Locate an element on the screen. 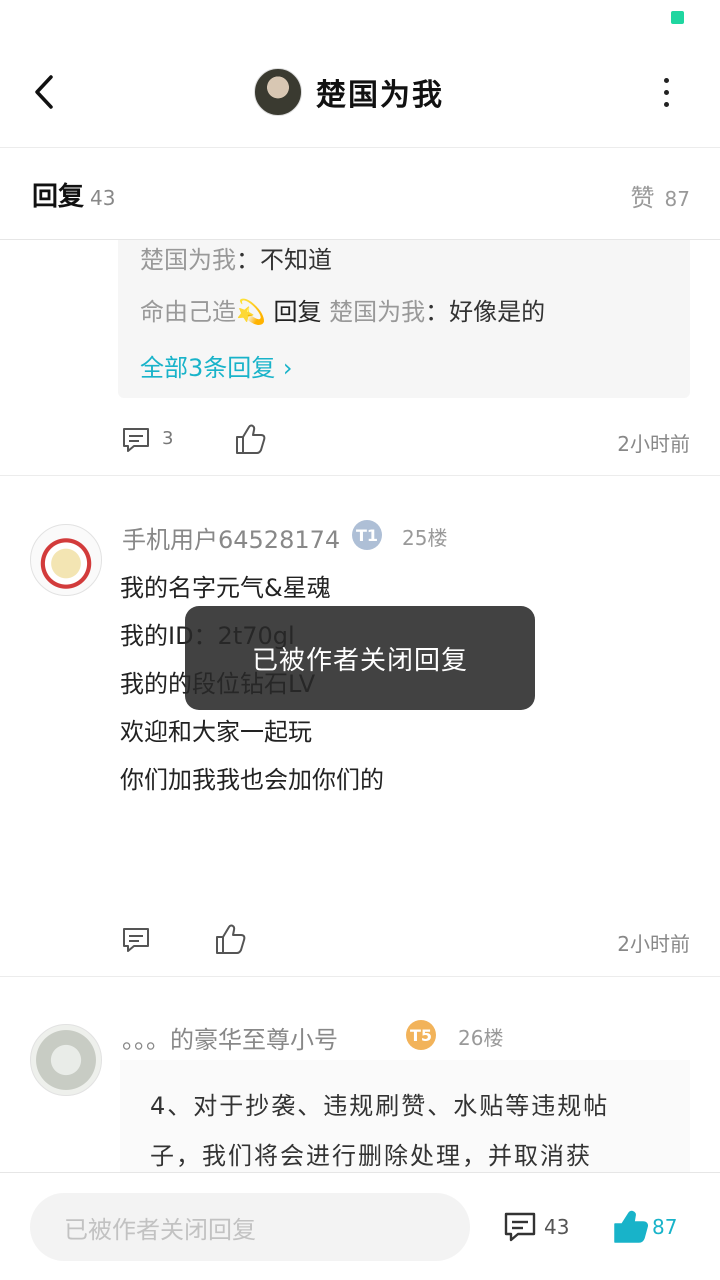 The height and width of the screenshot is (1280, 720). sub-reply-user: 命由己造💫 is located at coordinates (203, 312).